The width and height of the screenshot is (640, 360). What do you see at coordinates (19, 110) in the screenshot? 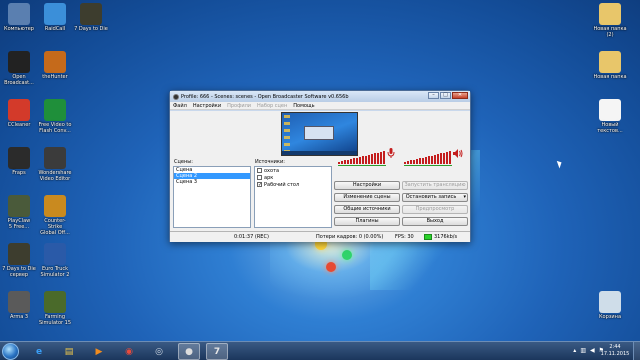
I see `ccleaner-icon` at bounding box center [19, 110].